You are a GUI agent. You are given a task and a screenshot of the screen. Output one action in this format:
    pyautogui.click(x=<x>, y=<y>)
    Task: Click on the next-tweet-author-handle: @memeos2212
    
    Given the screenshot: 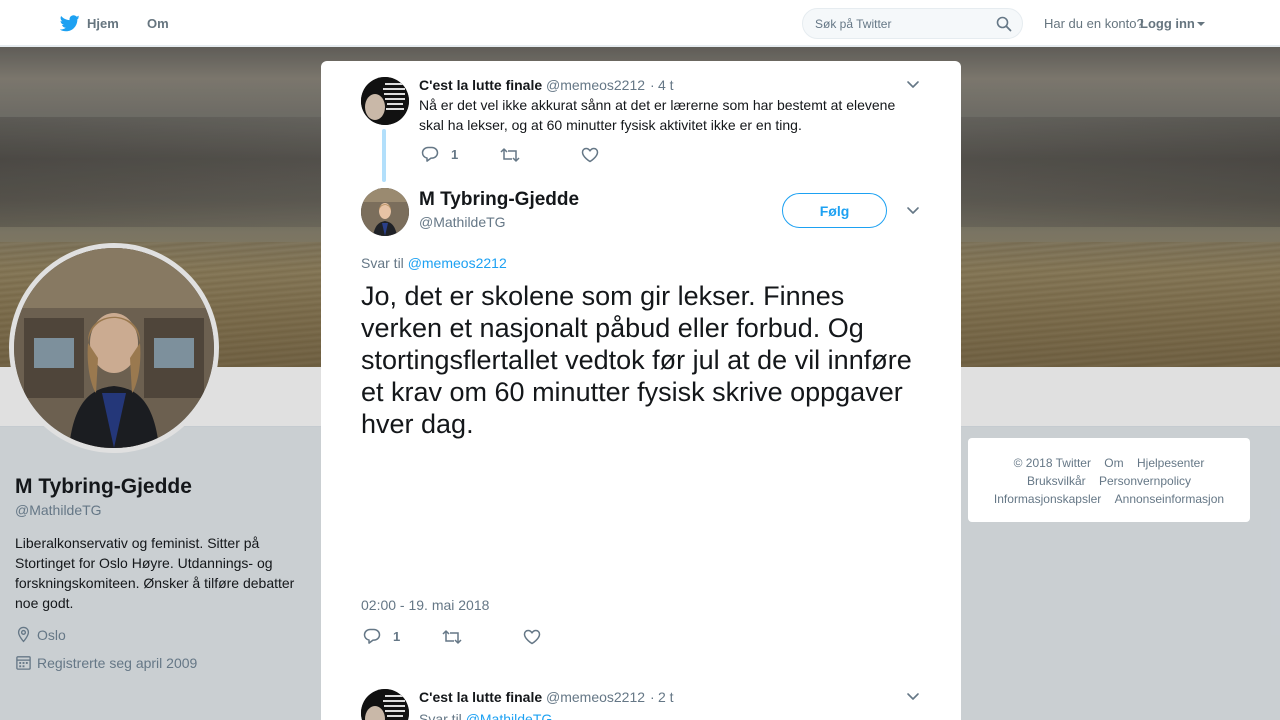 What is the action you would take?
    pyautogui.click(x=595, y=697)
    